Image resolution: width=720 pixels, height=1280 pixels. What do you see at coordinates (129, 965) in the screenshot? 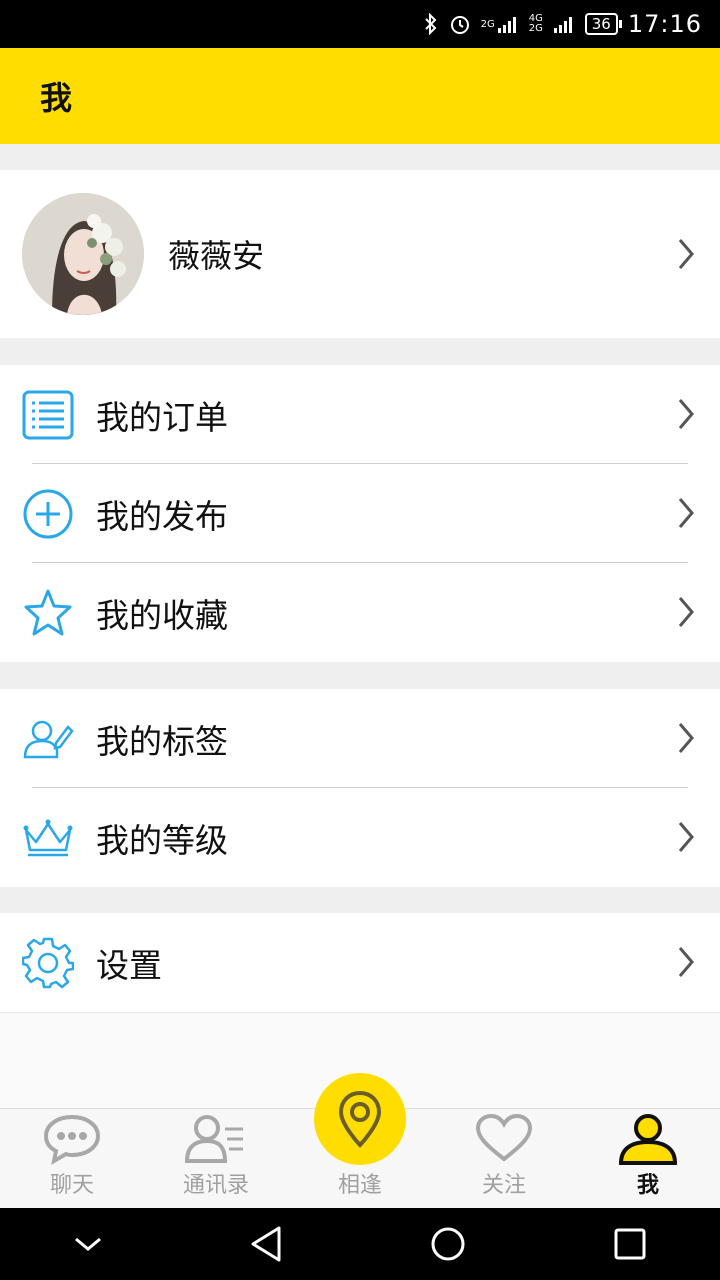
I see `menu-label: 设置` at bounding box center [129, 965].